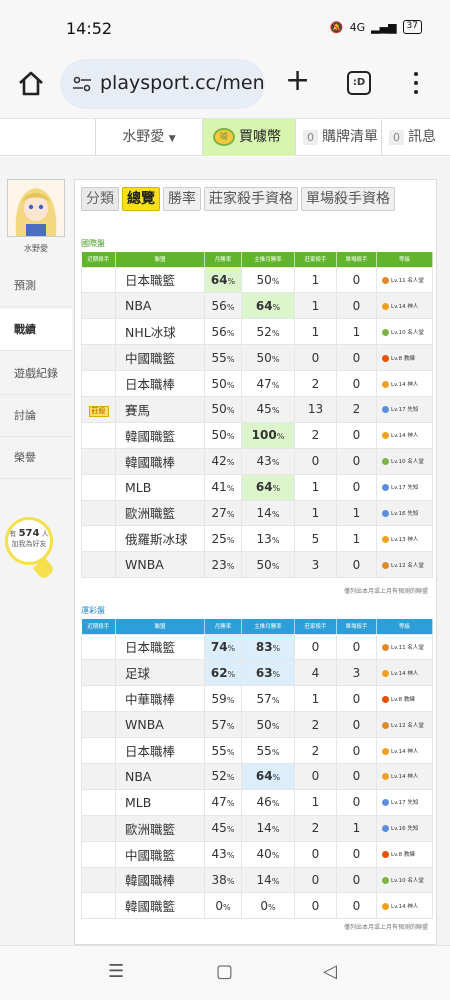 This screenshot has height=1000, width=450. Describe the element at coordinates (36, 458) in the screenshot. I see `sidebar-item-honor: 榮譽` at that location.